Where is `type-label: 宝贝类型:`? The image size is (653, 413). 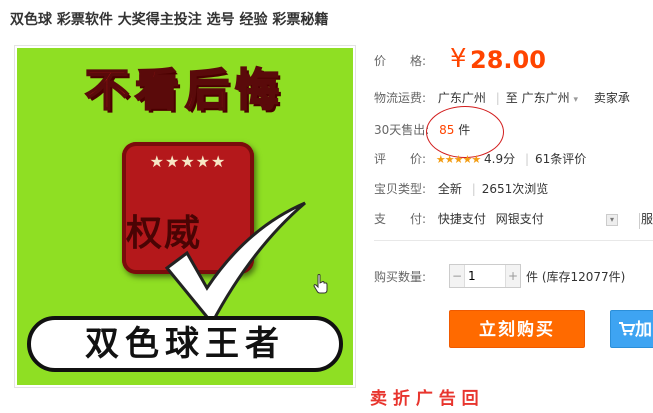 type-label: 宝贝类型: is located at coordinates (400, 189).